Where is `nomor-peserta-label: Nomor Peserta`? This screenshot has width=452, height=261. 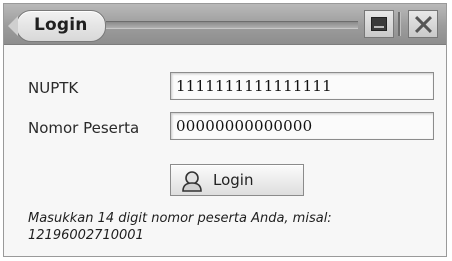 nomor-peserta-label: Nomor Peserta is located at coordinates (84, 128).